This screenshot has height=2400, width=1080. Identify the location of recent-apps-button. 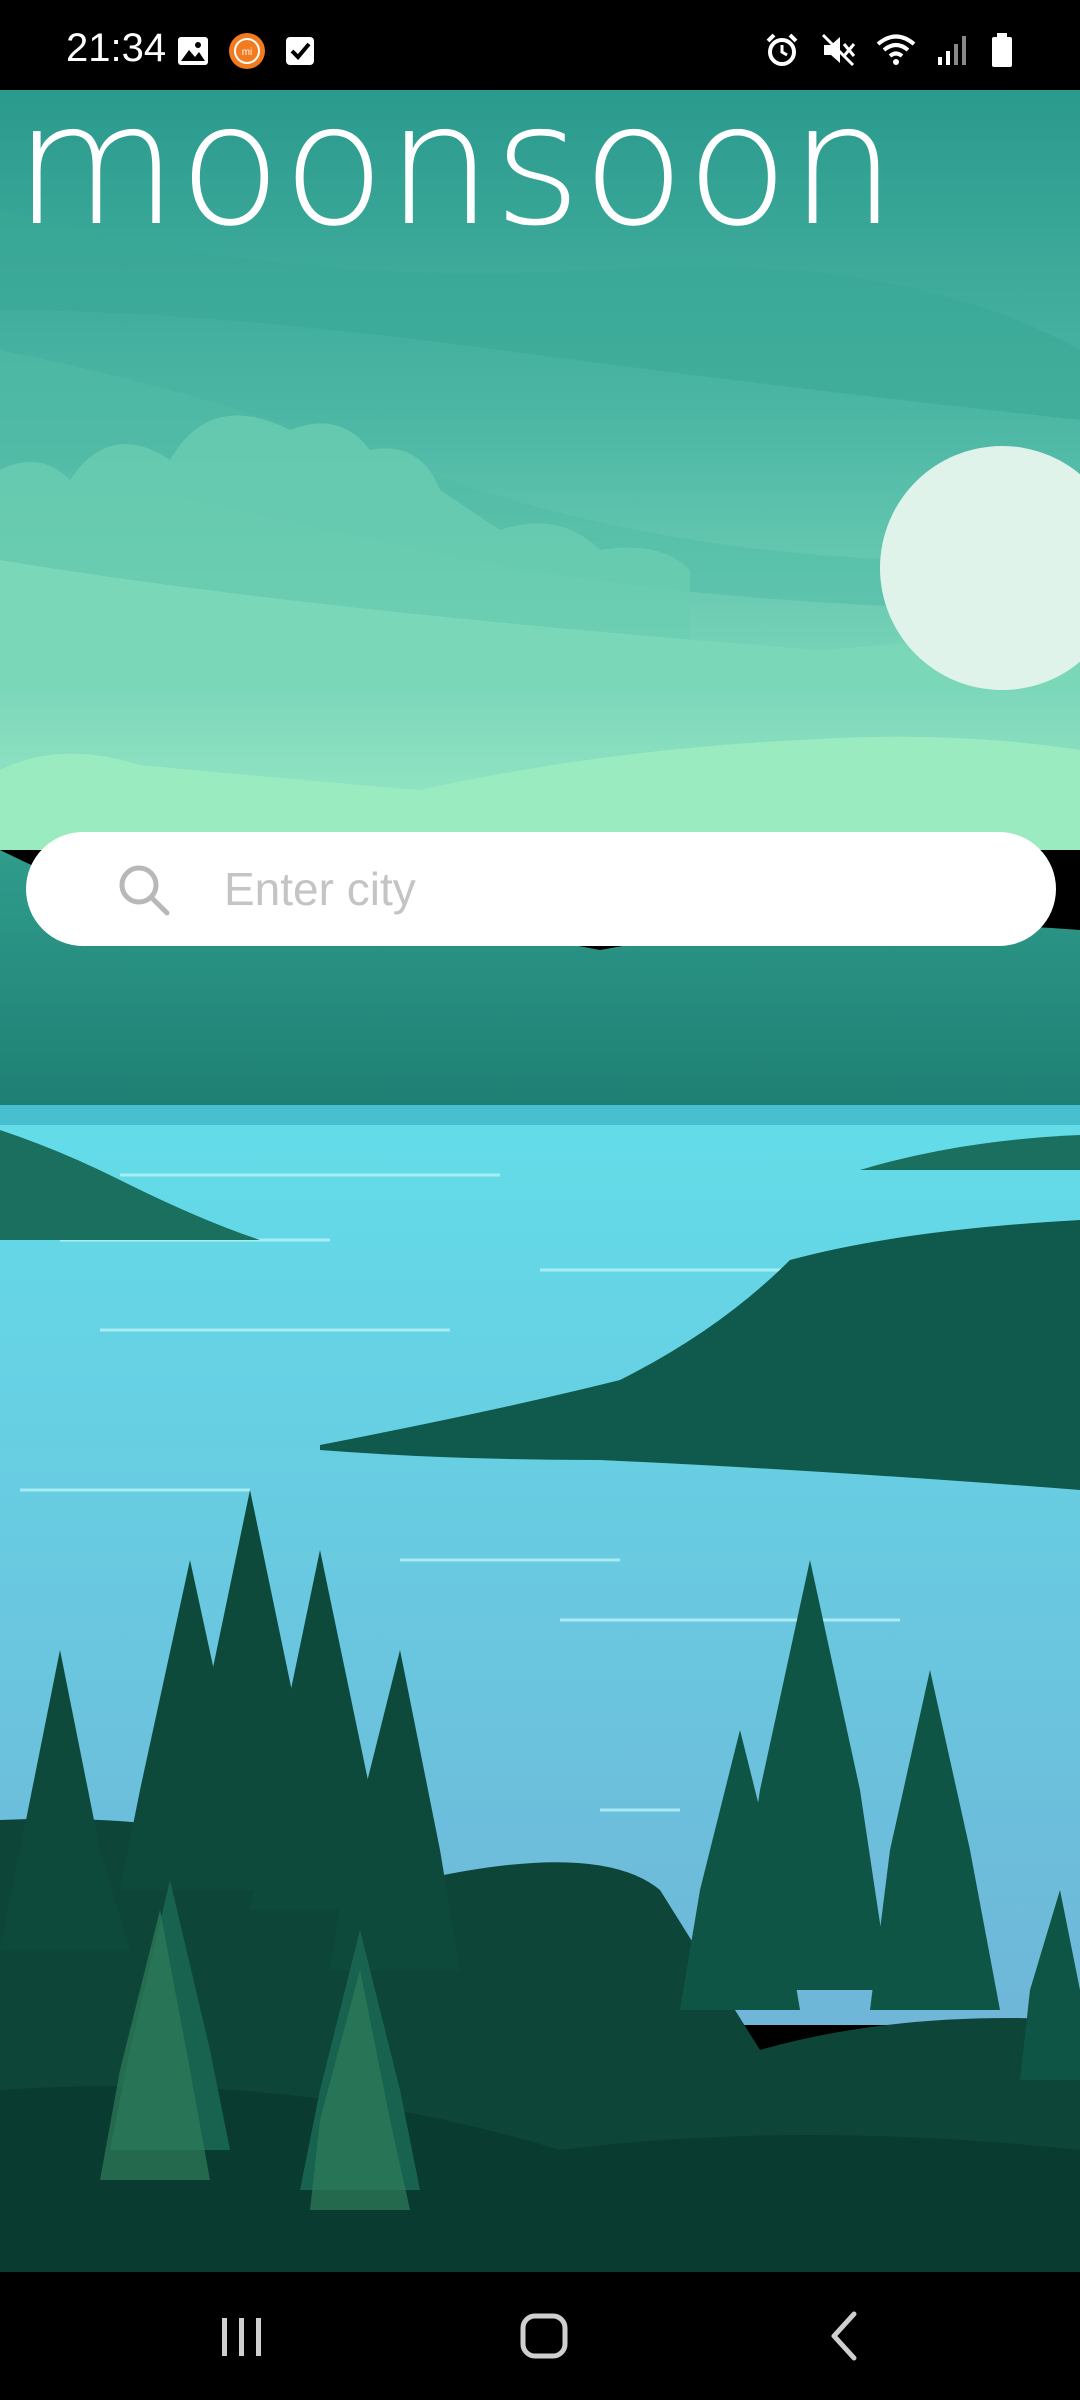
(242, 2336).